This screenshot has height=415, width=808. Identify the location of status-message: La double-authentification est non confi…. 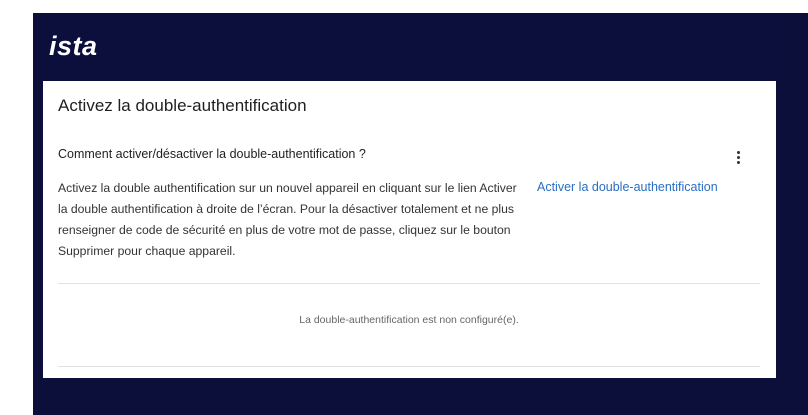
(409, 320).